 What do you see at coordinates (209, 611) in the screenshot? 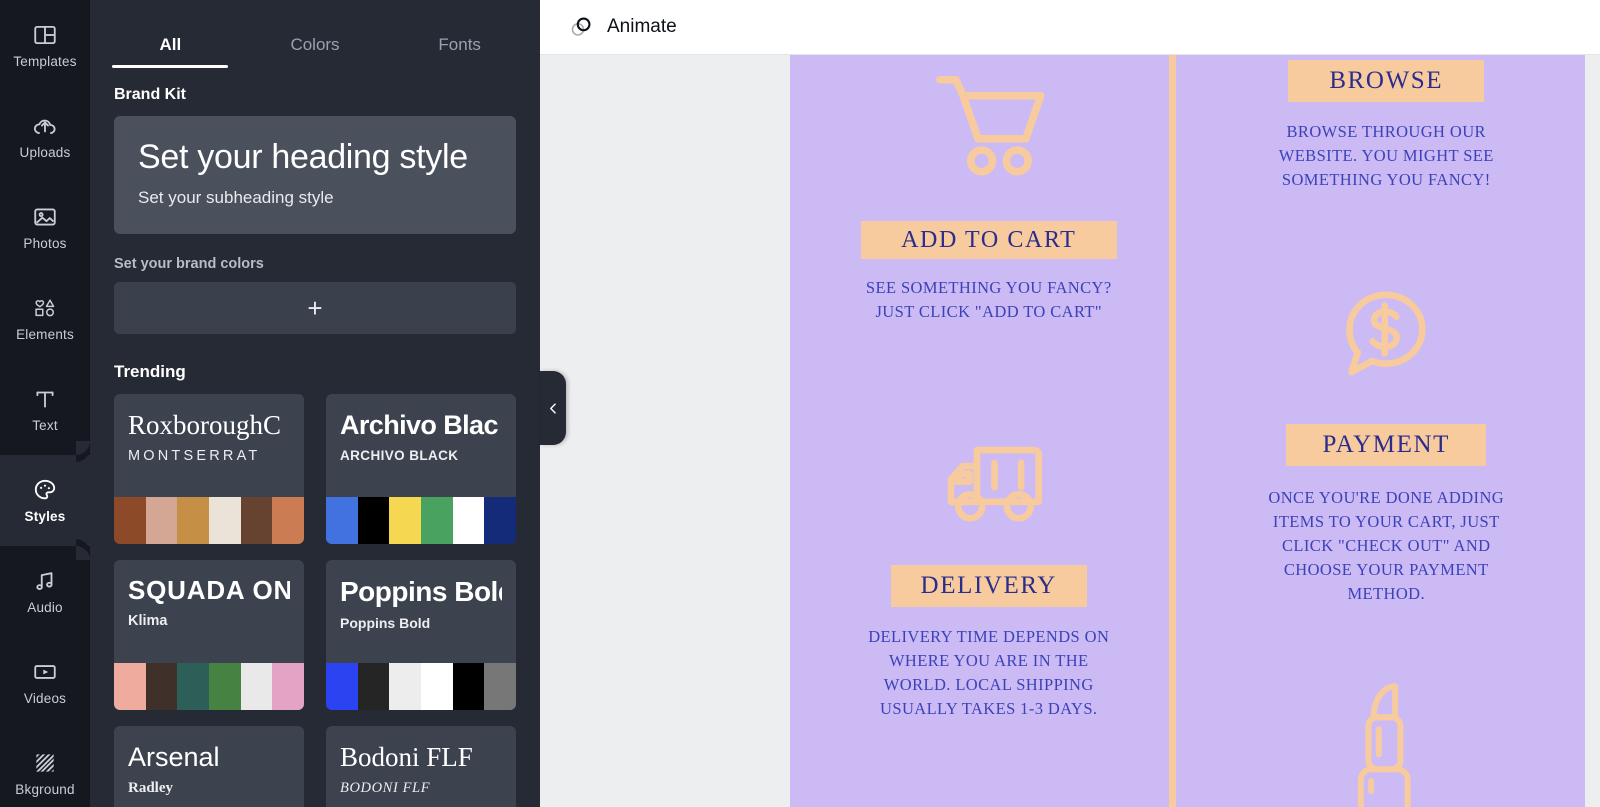
I see `style-card-preview: SQUADA ONE Klima` at bounding box center [209, 611].